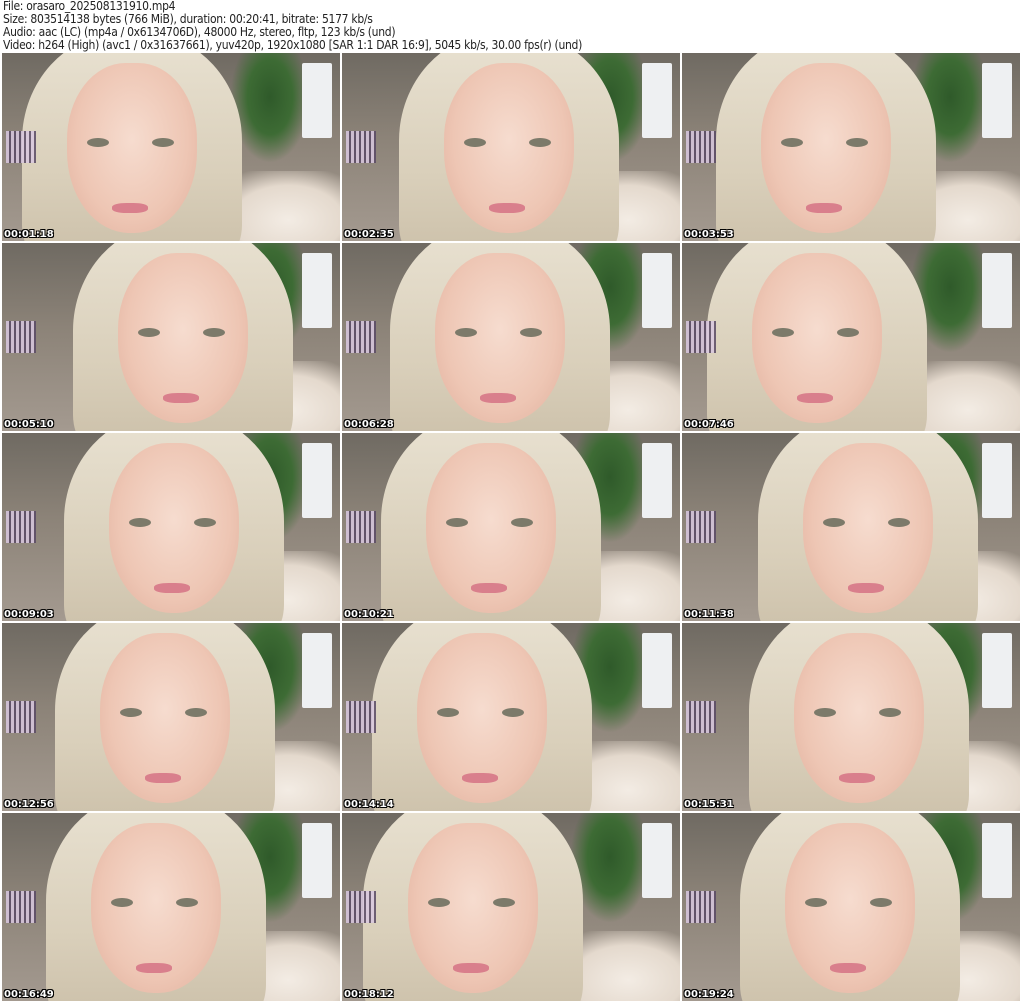 The image size is (1024, 1003). What do you see at coordinates (851, 717) in the screenshot?
I see `video-thumbnail: 00:15:31` at bounding box center [851, 717].